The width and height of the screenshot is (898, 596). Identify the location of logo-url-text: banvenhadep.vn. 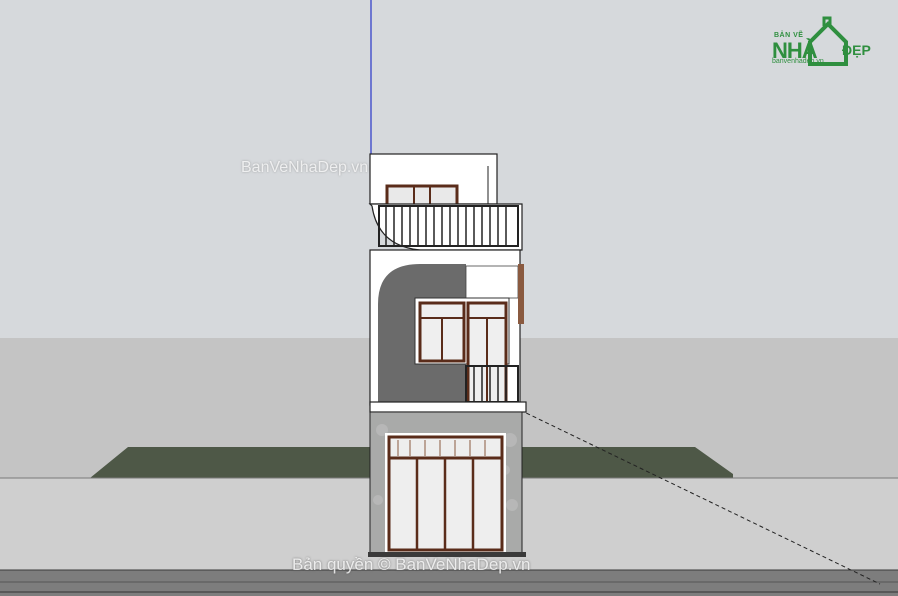
(798, 61).